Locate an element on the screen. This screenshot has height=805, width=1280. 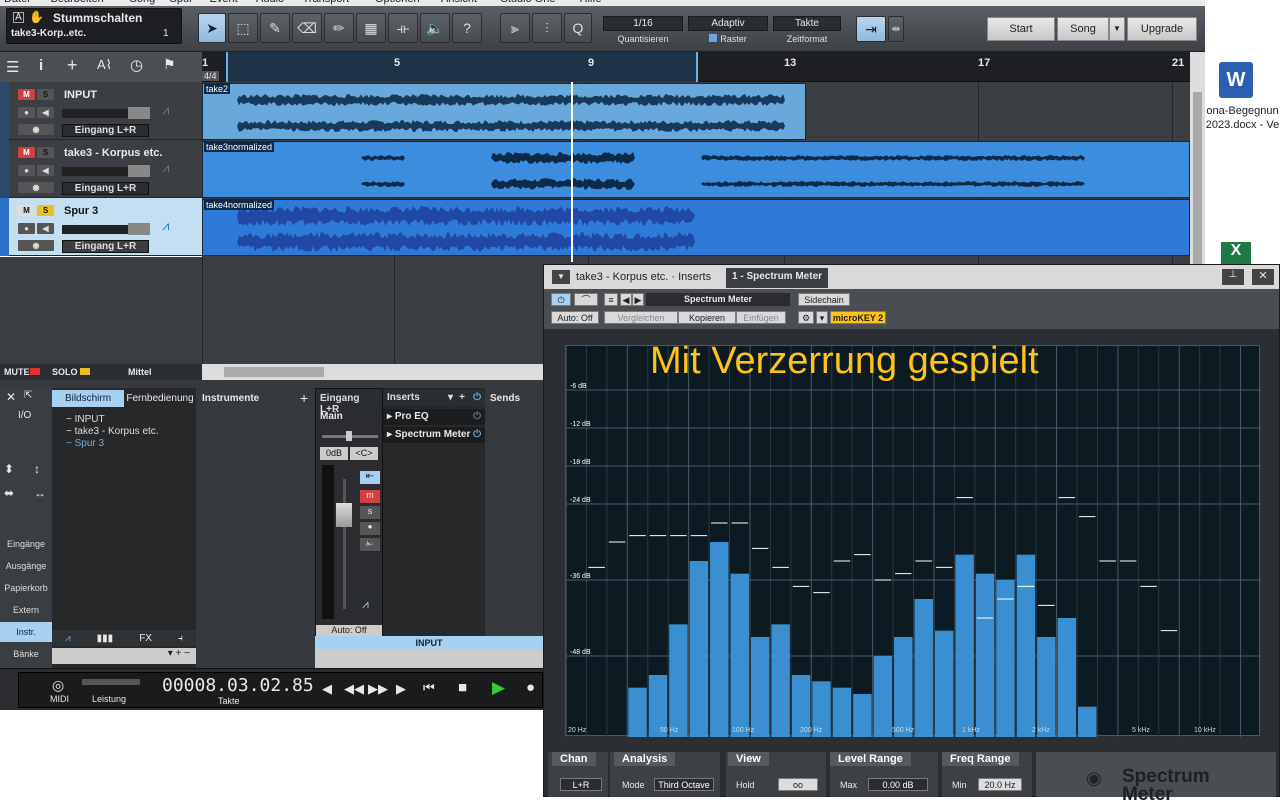
split-tool-icon: ✎ is located at coordinates (275, 28).